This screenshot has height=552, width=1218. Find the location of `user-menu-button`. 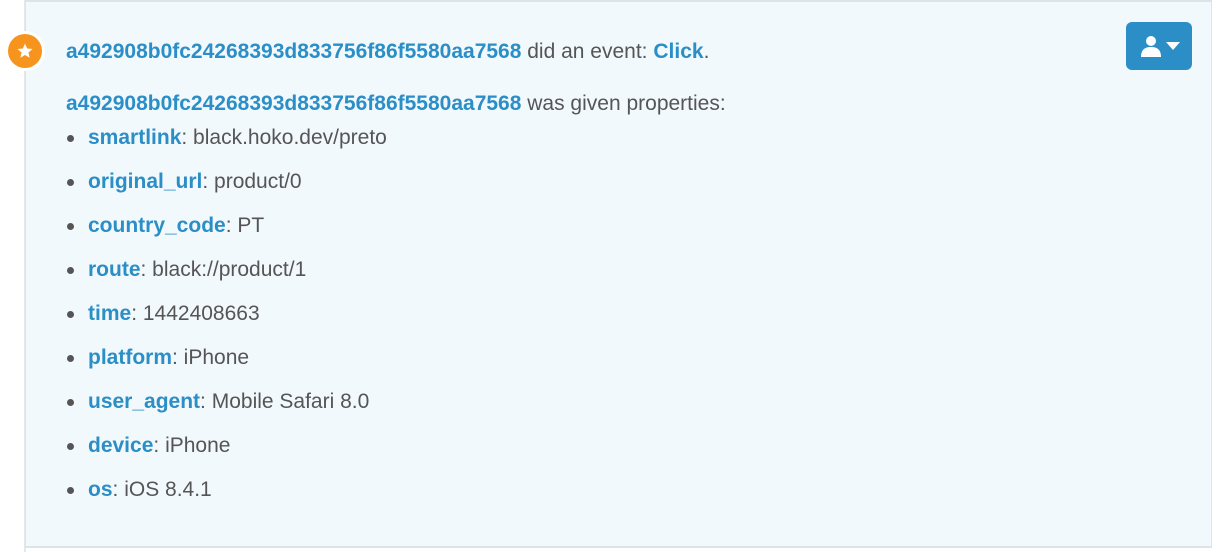

user-menu-button is located at coordinates (1159, 46).